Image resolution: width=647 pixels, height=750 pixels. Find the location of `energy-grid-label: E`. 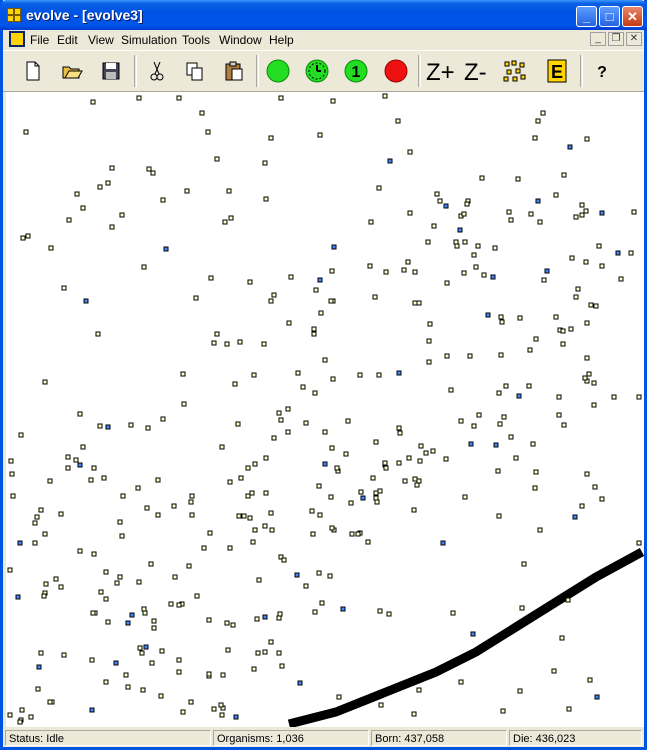

energy-grid-label: E is located at coordinates (557, 72).